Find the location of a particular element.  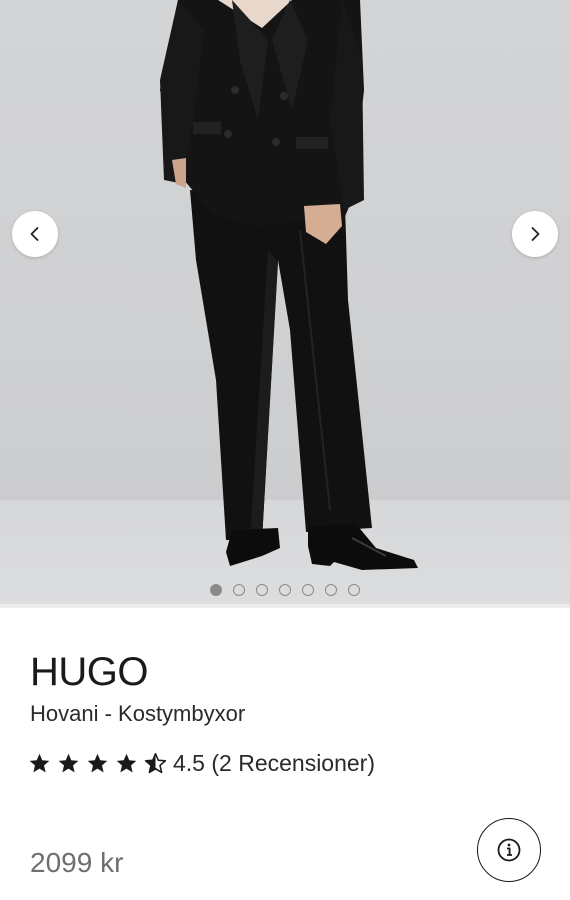

product-rating: 4.5 (2 Recensioner) is located at coordinates (201, 763).